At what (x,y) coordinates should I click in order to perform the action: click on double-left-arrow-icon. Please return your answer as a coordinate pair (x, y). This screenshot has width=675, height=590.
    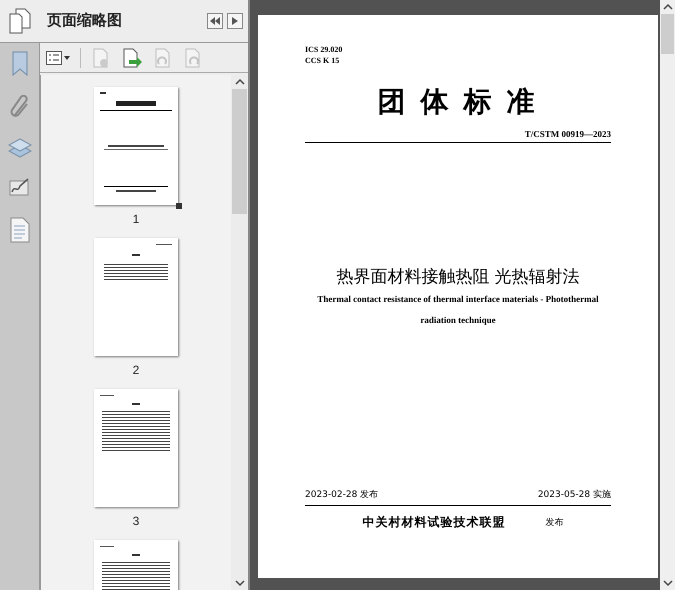
    Looking at the image, I should click on (215, 21).